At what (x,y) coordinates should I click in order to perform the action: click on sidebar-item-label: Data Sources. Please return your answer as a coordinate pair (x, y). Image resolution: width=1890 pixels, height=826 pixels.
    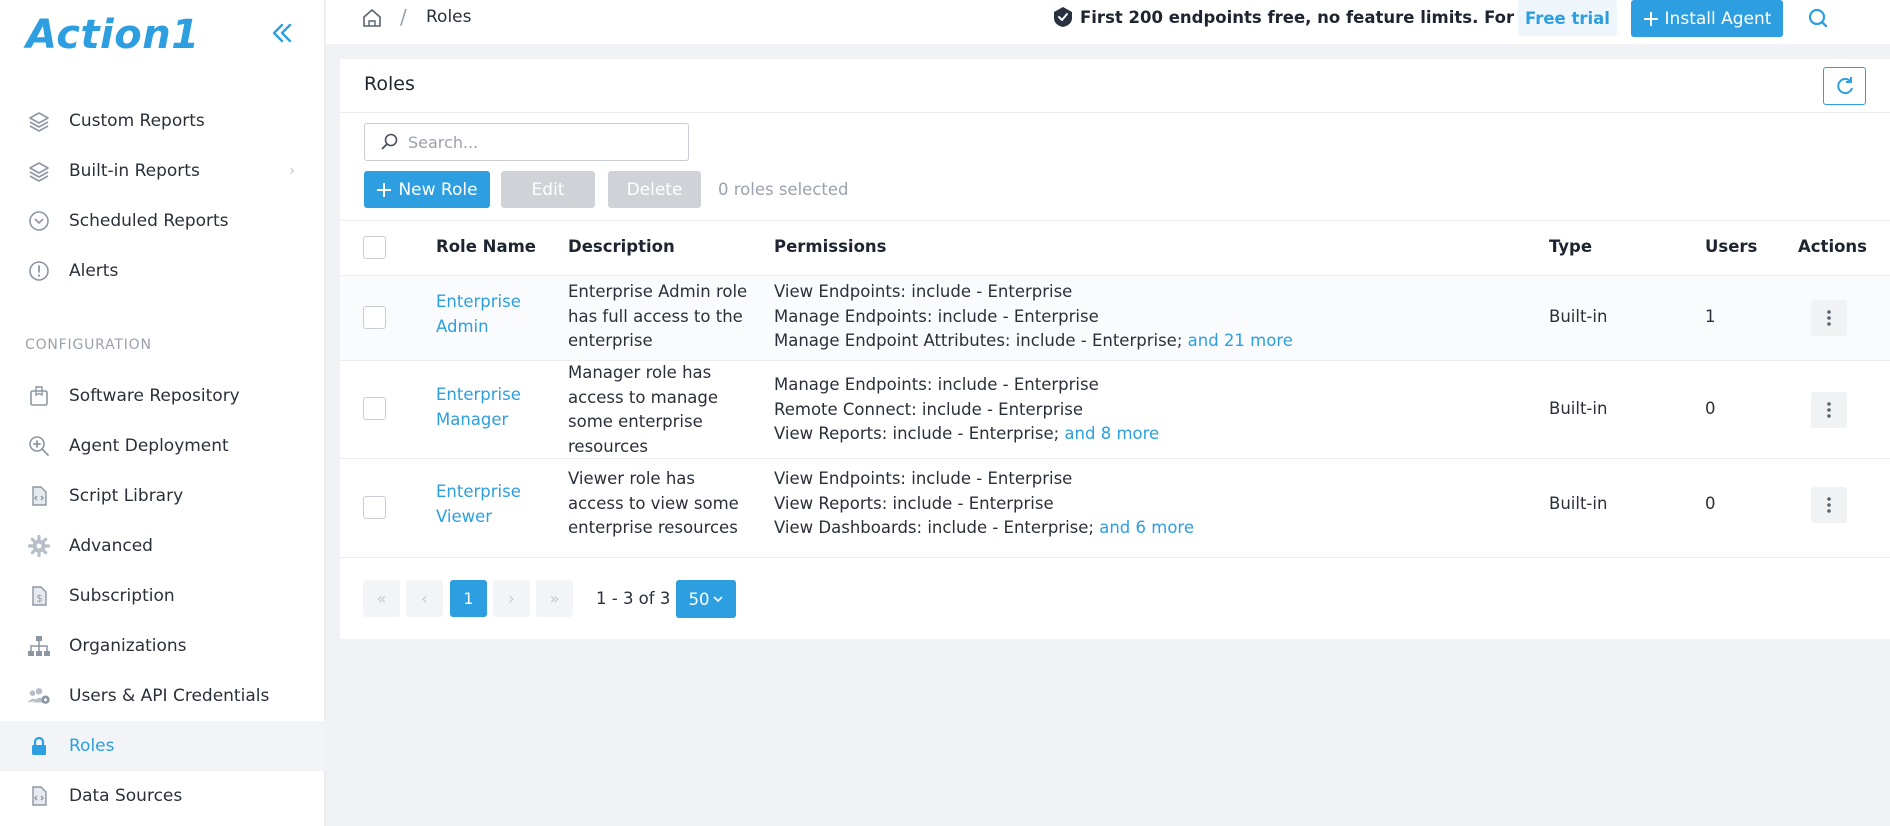
    Looking at the image, I should click on (126, 796).